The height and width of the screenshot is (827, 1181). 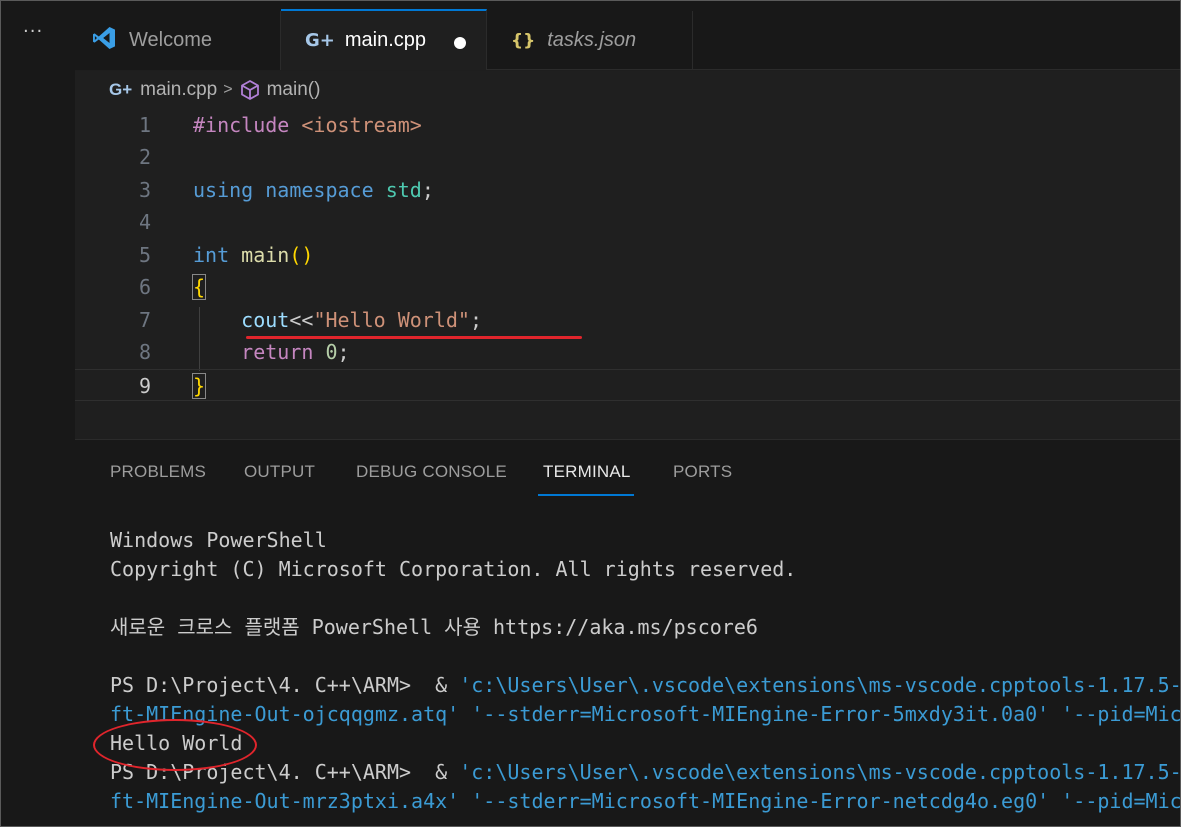 What do you see at coordinates (38, 413) in the screenshot?
I see `activity-bar: ···` at bounding box center [38, 413].